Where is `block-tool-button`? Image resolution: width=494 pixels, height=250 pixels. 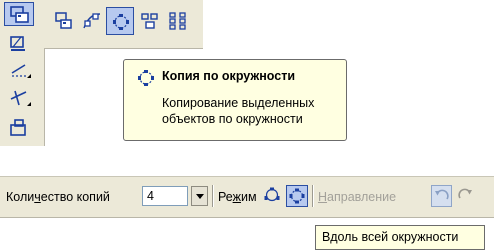 block-tool-button is located at coordinates (19, 126).